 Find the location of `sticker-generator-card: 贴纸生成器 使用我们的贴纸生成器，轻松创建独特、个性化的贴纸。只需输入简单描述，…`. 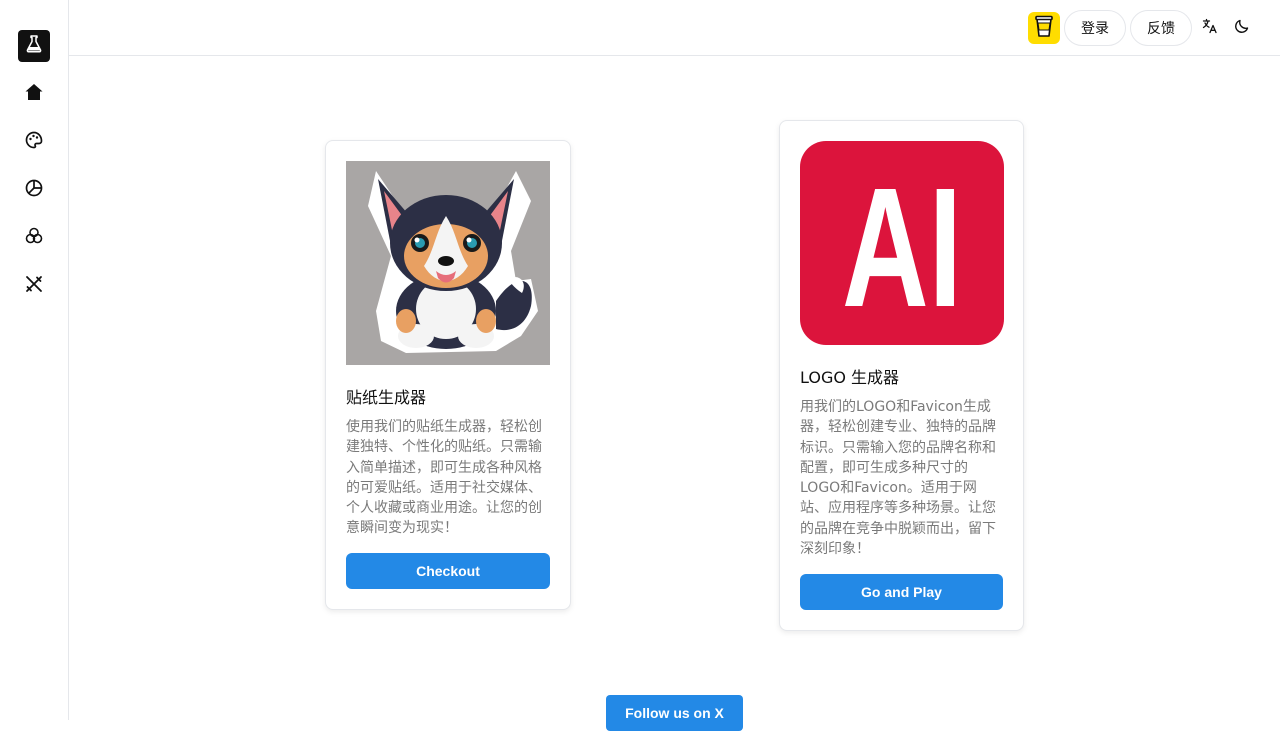

sticker-generator-card: 贴纸生成器 使用我们的贴纸生成器，轻松创建独特、个性化的贴纸。只需输入简单描述，… is located at coordinates (448, 375).